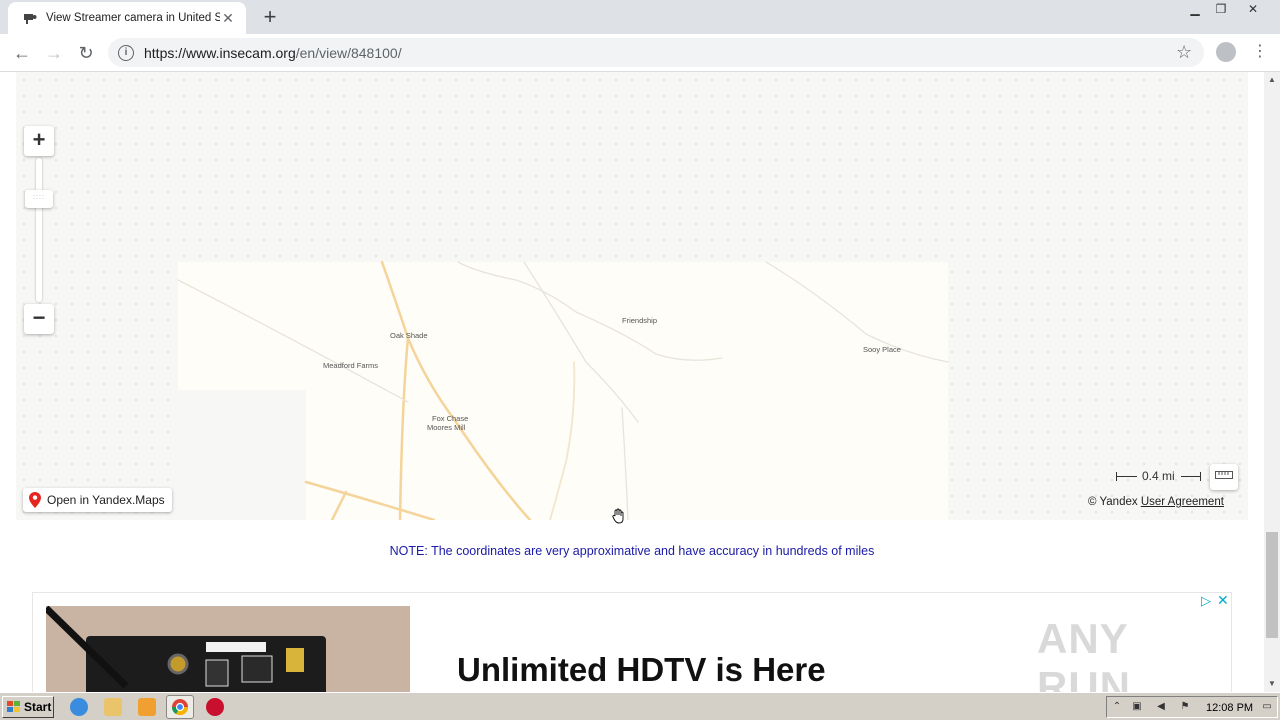  Describe the element at coordinates (1184, 52) in the screenshot. I see `bookmark-star-icon: ☆` at that location.